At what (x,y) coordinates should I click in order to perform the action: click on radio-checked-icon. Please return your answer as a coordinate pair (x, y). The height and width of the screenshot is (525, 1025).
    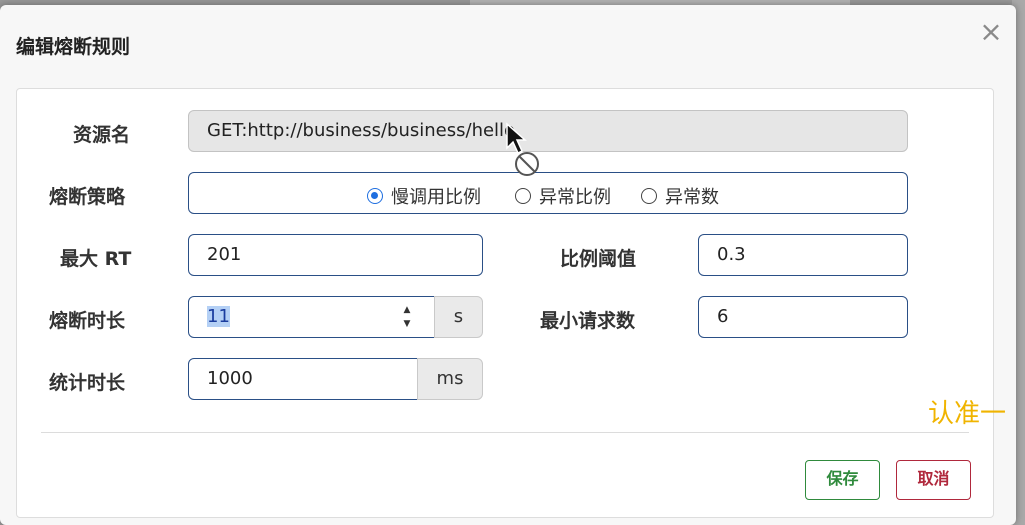
    Looking at the image, I should click on (375, 196).